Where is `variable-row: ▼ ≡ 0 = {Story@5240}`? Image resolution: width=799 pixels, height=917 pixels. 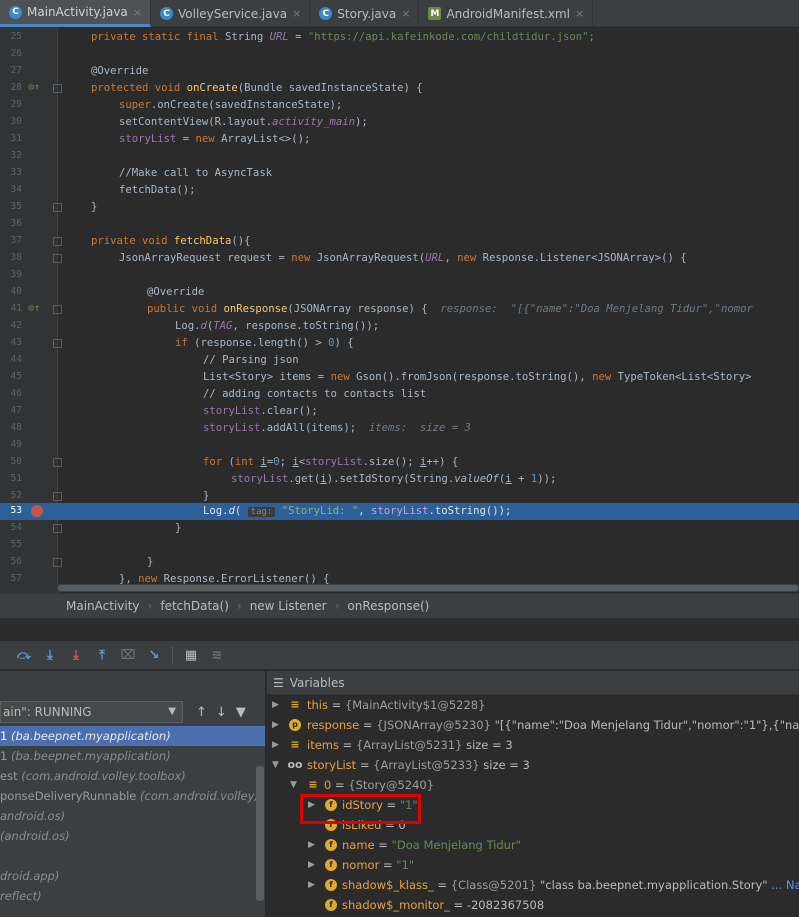
variable-row: ▼ ≡ 0 = {Story@5240} is located at coordinates (533, 785).